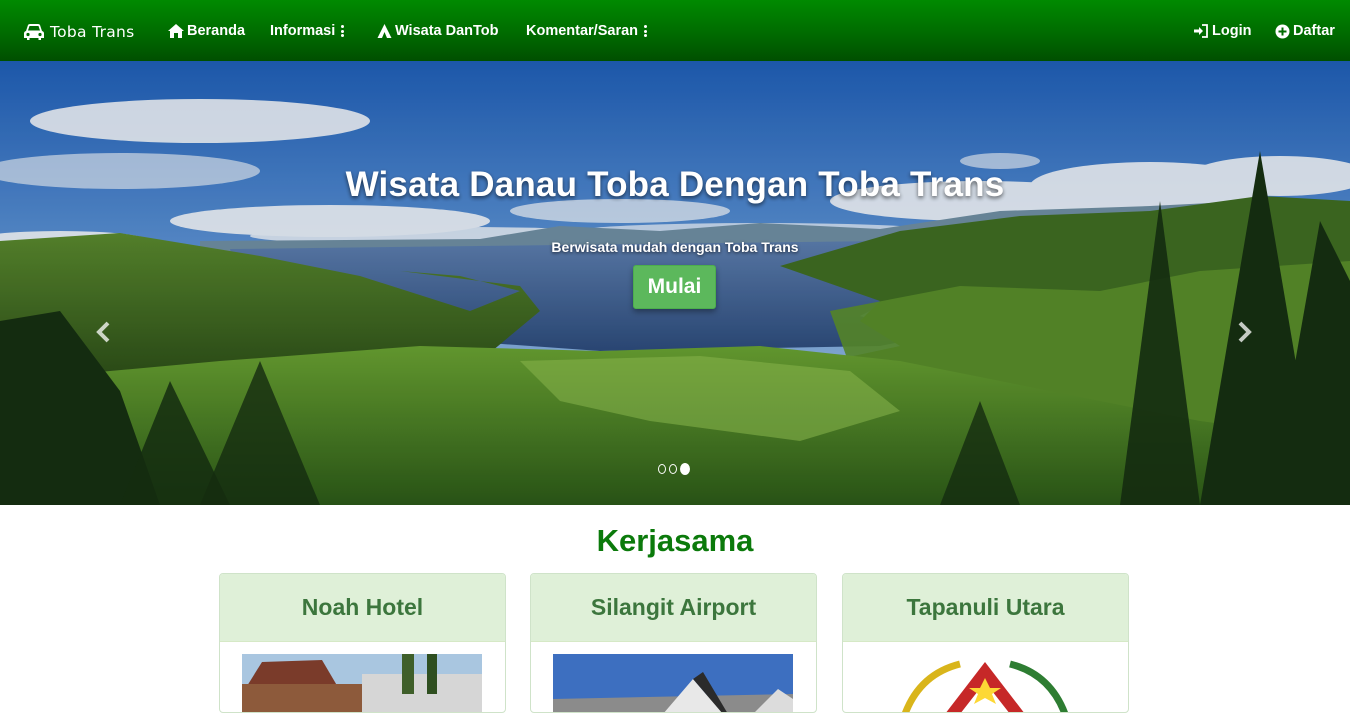  Describe the element at coordinates (1232, 31) in the screenshot. I see `login-label: Login` at that location.